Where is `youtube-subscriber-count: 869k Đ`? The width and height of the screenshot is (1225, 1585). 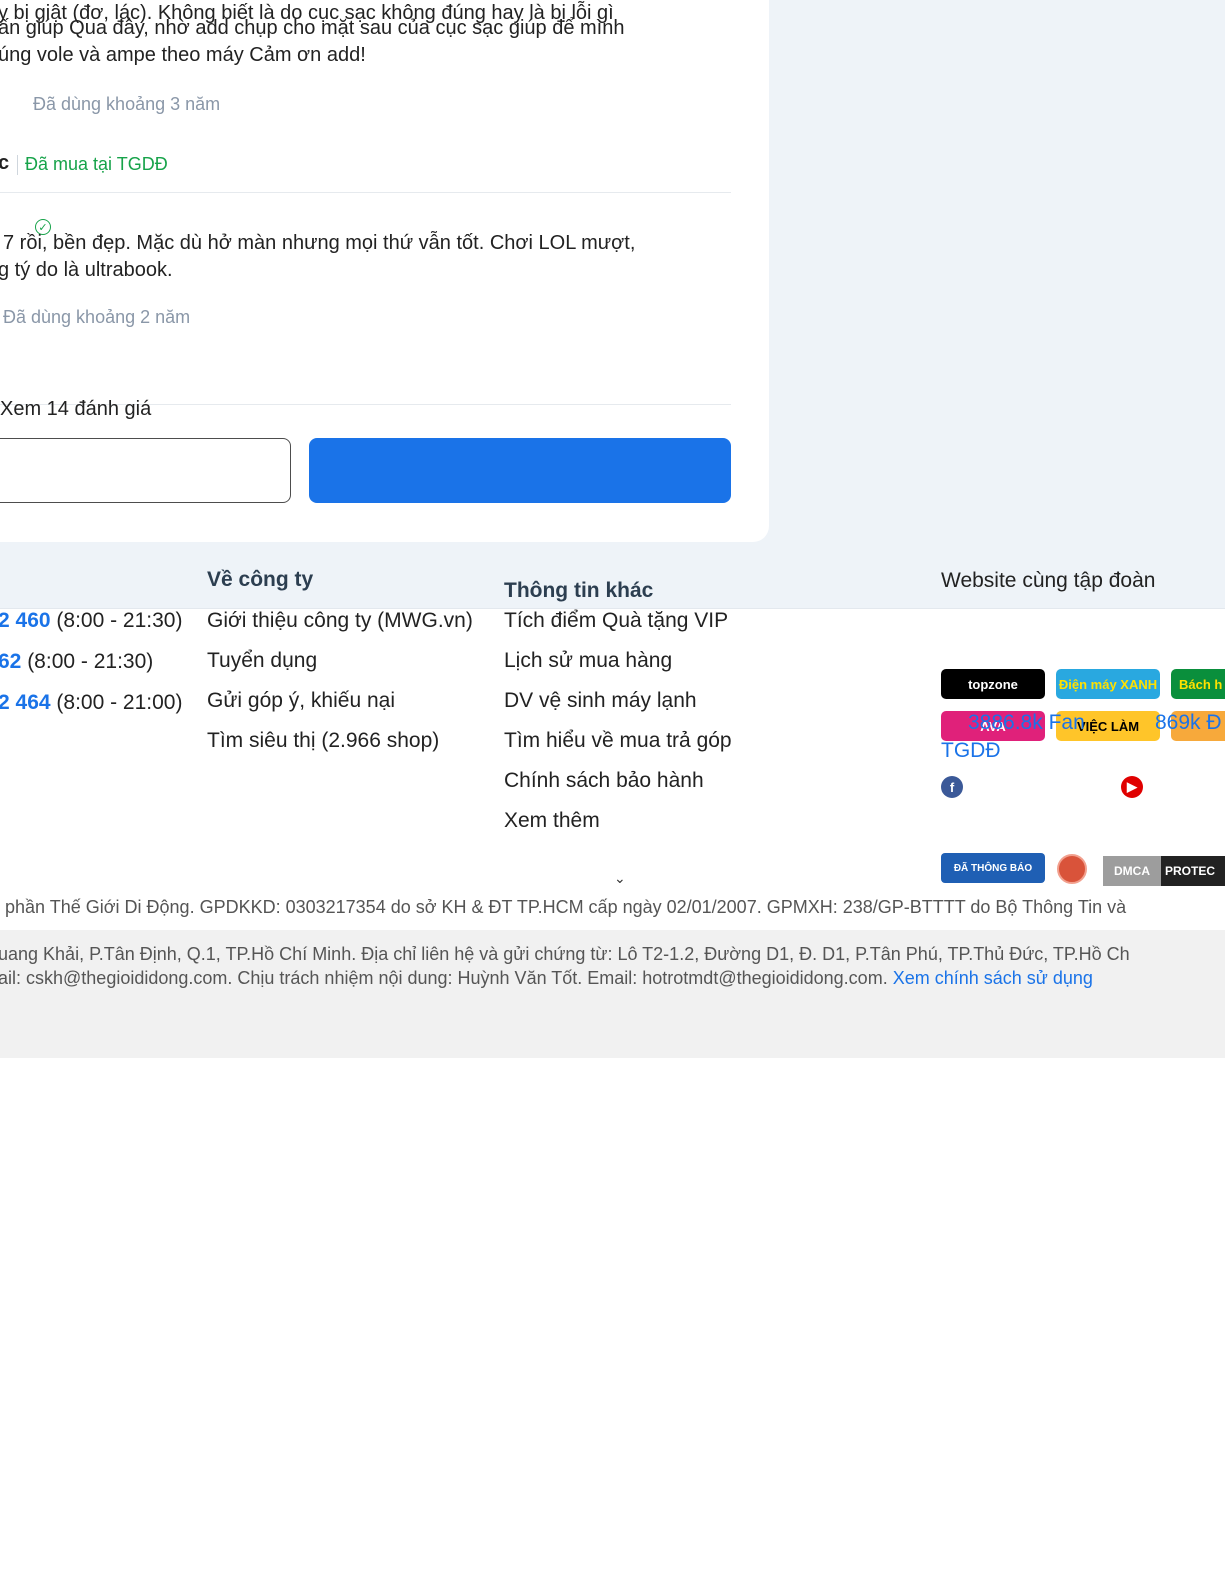 youtube-subscriber-count: 869k Đ is located at coordinates (1188, 723).